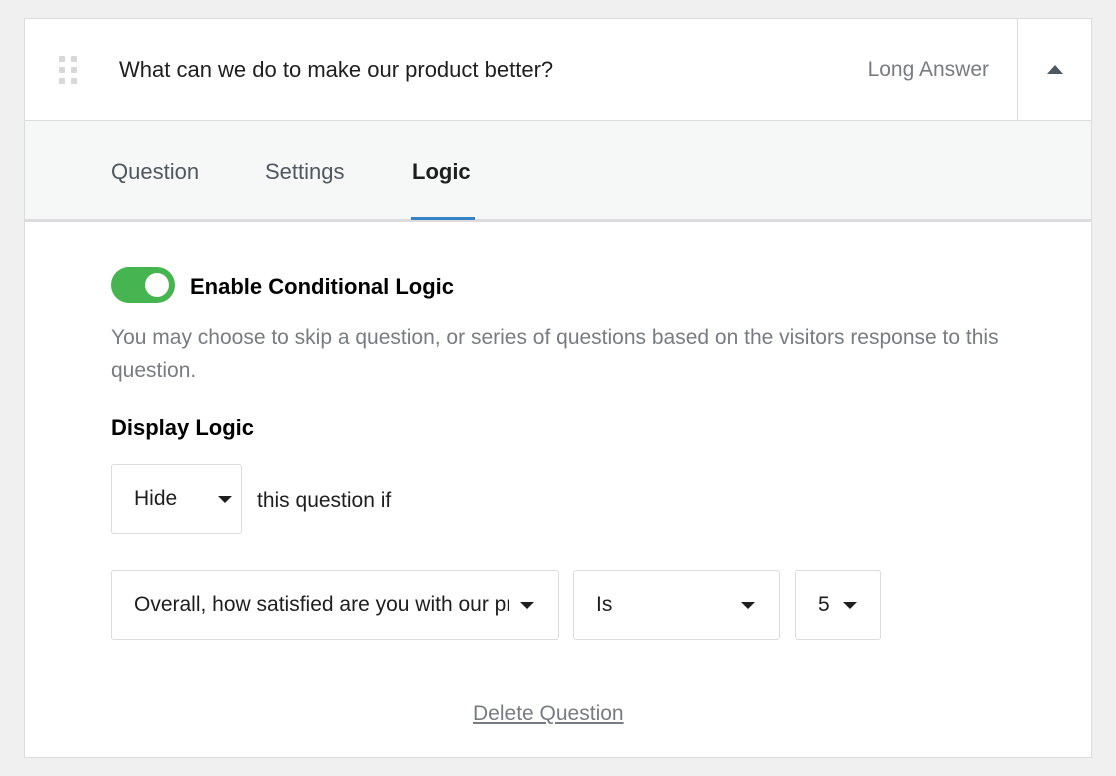 Image resolution: width=1116 pixels, height=776 pixels. Describe the element at coordinates (676, 605) in the screenshot. I see `rule-operator-select: Is` at that location.